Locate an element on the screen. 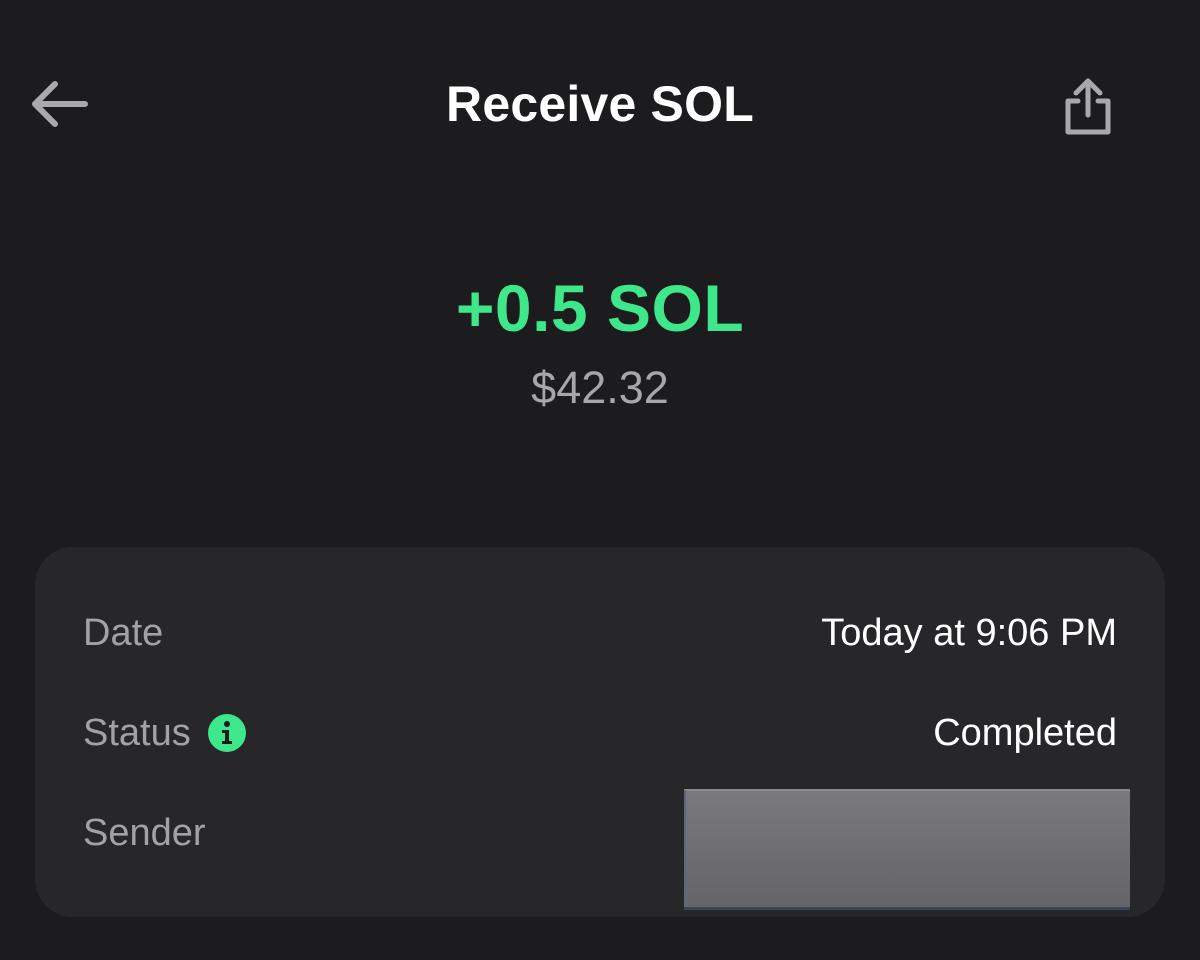 This screenshot has height=960, width=1200. date-row: Date Today at 9:06 PM is located at coordinates (600, 633).